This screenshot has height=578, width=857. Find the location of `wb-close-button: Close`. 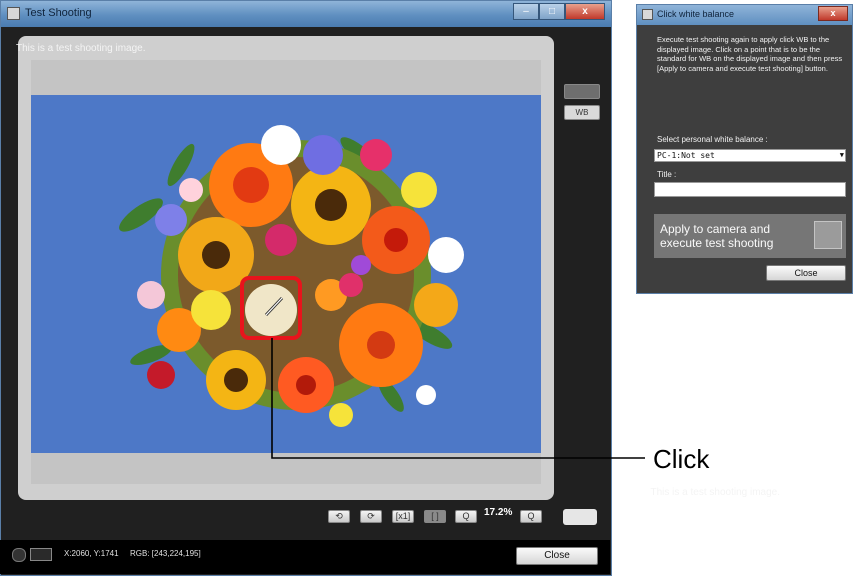

wb-close-button: Close is located at coordinates (806, 273).